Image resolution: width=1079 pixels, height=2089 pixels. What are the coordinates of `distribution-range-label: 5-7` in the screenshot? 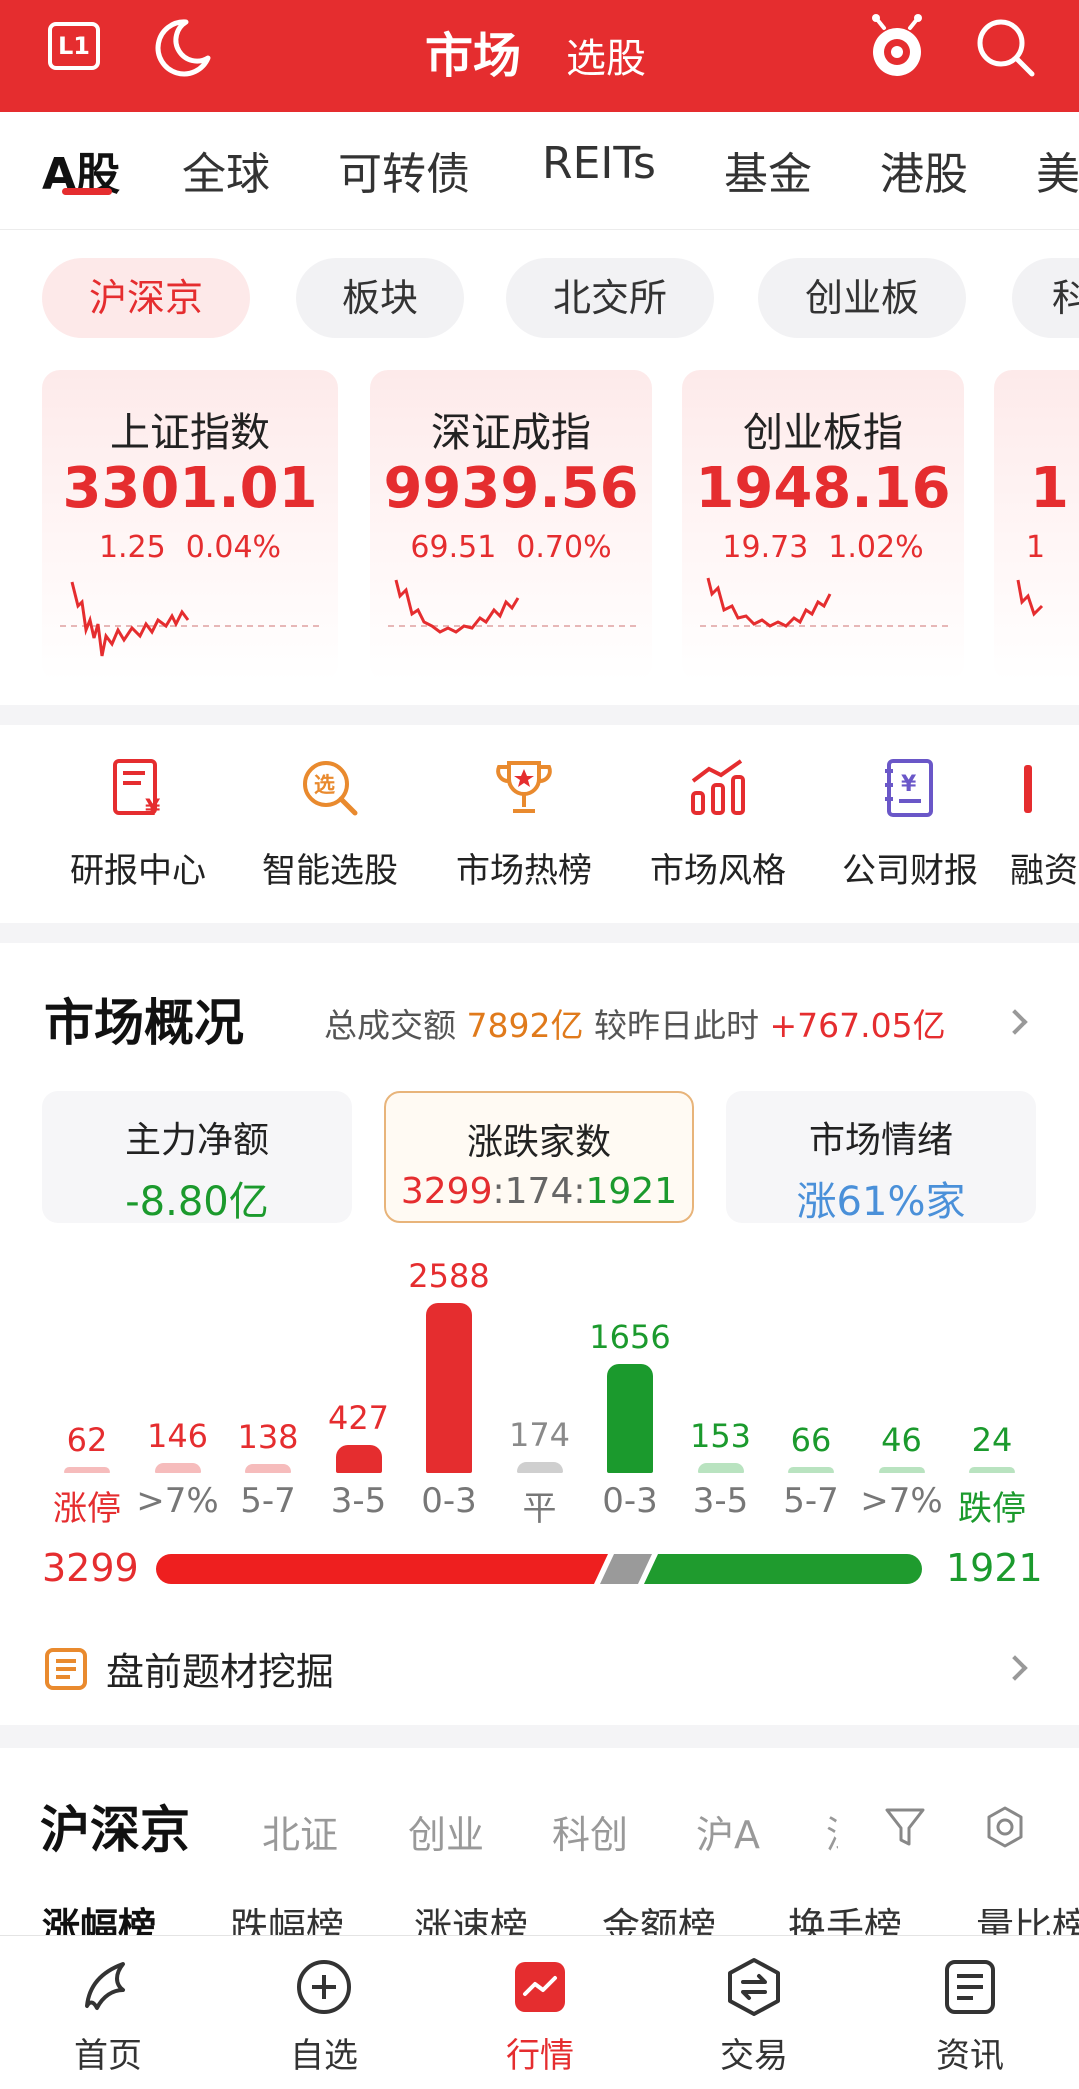 It's located at (811, 1501).